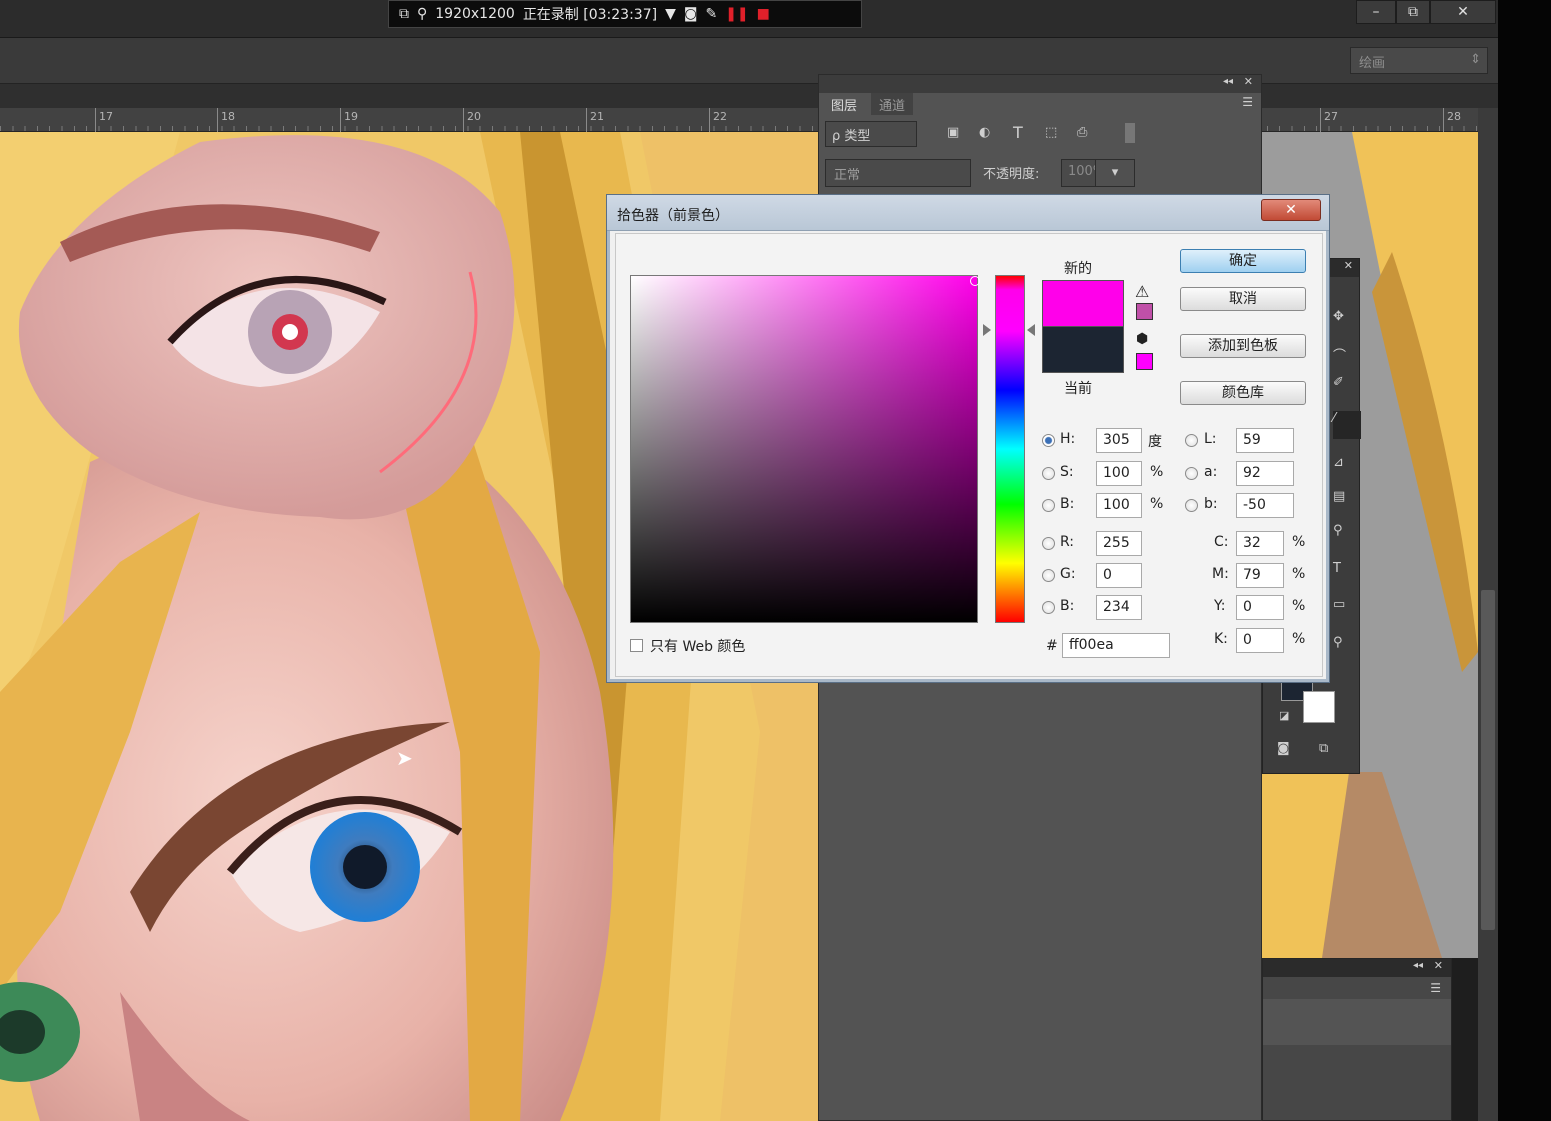  Describe the element at coordinates (1048, 473) in the screenshot. I see `s-radio` at that location.